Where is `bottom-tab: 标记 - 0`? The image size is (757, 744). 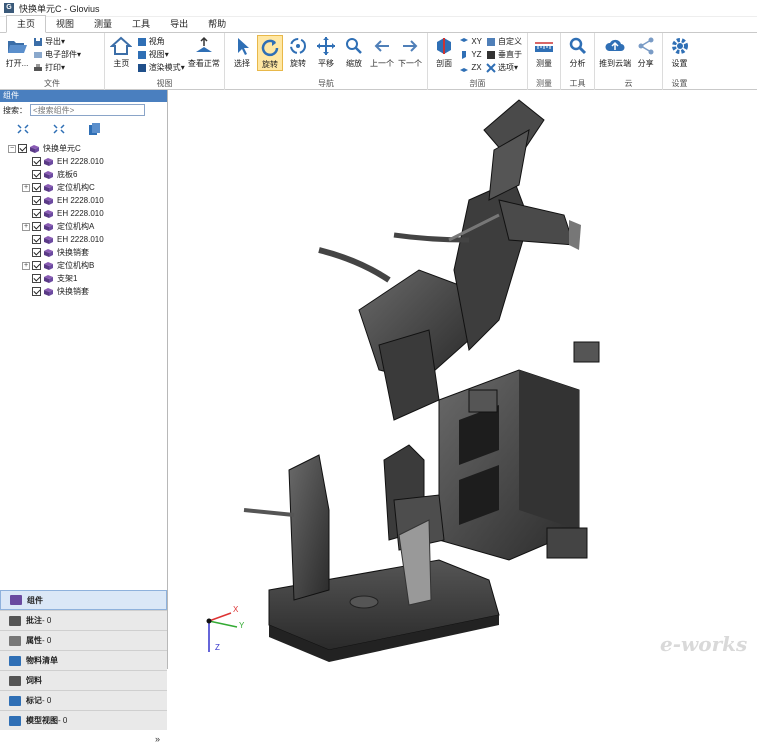 bottom-tab: 标记 - 0 is located at coordinates (83, 700).